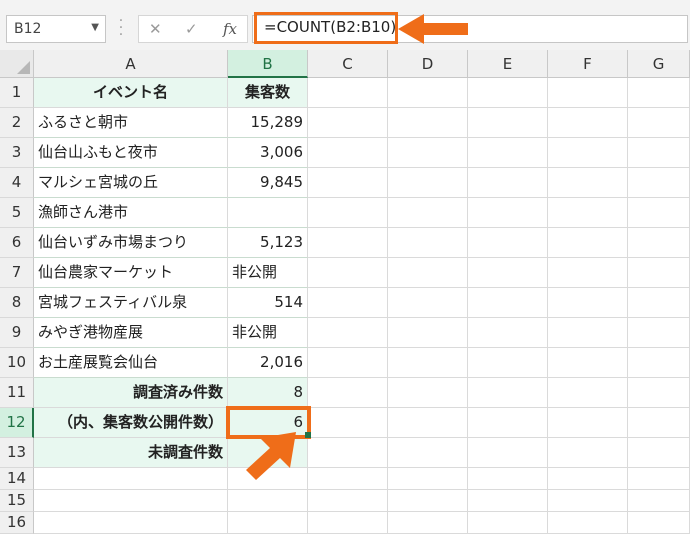  I want to click on column-header-g: G, so click(659, 64).